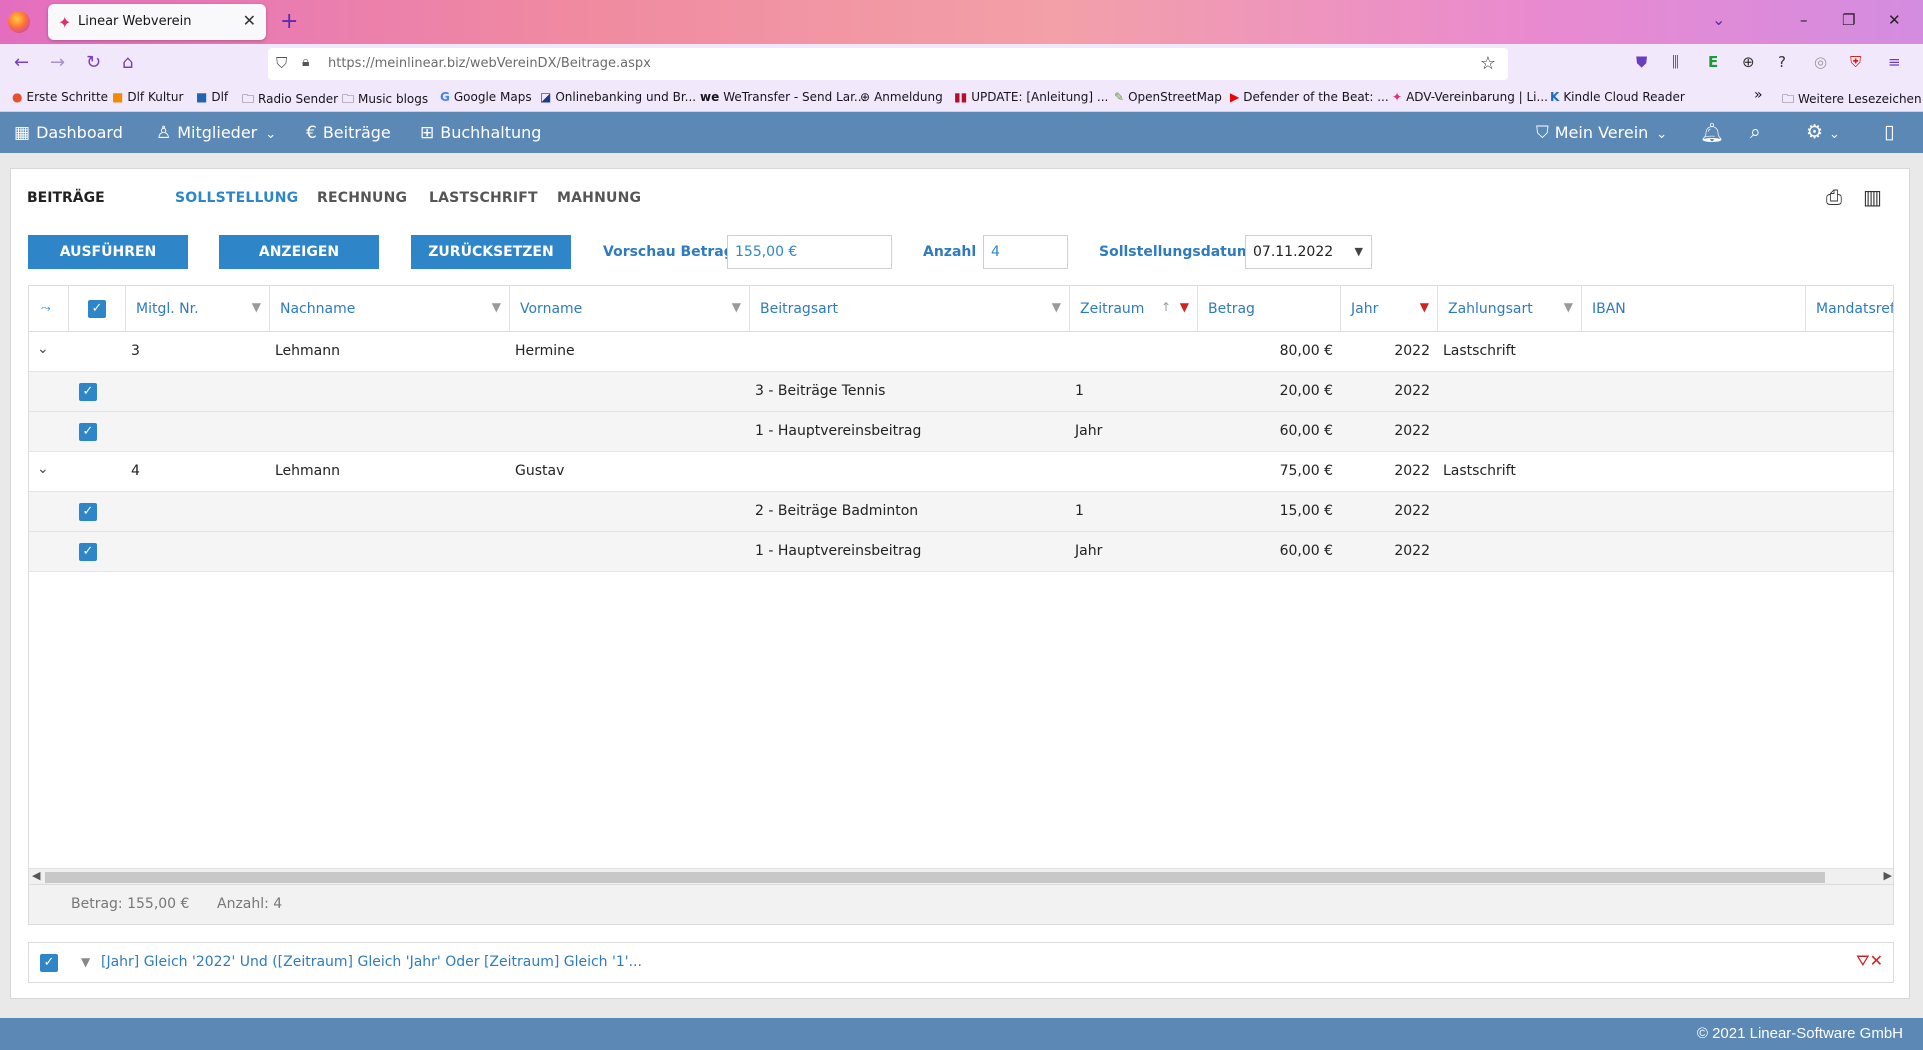  I want to click on col-zeitraum: Zeitraum ↑ ▼, so click(1134, 309).